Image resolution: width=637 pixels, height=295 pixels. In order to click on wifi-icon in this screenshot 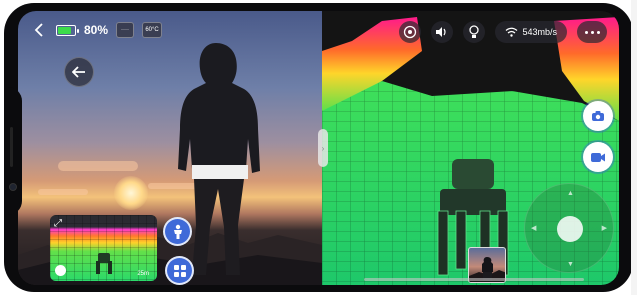, I will do `click(512, 32)`.